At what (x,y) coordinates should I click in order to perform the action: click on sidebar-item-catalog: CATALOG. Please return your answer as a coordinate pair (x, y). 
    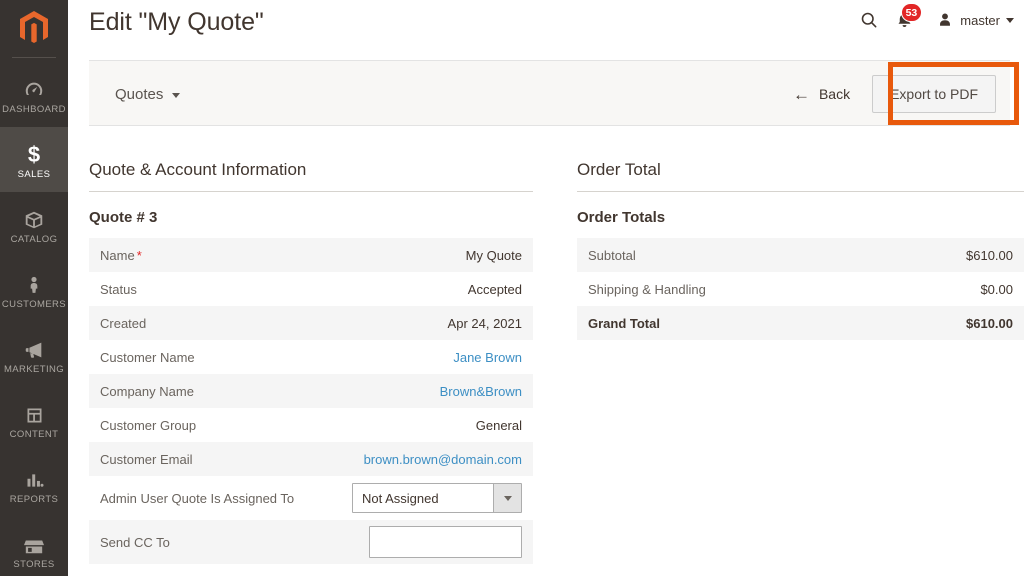
    Looking at the image, I should click on (34, 224).